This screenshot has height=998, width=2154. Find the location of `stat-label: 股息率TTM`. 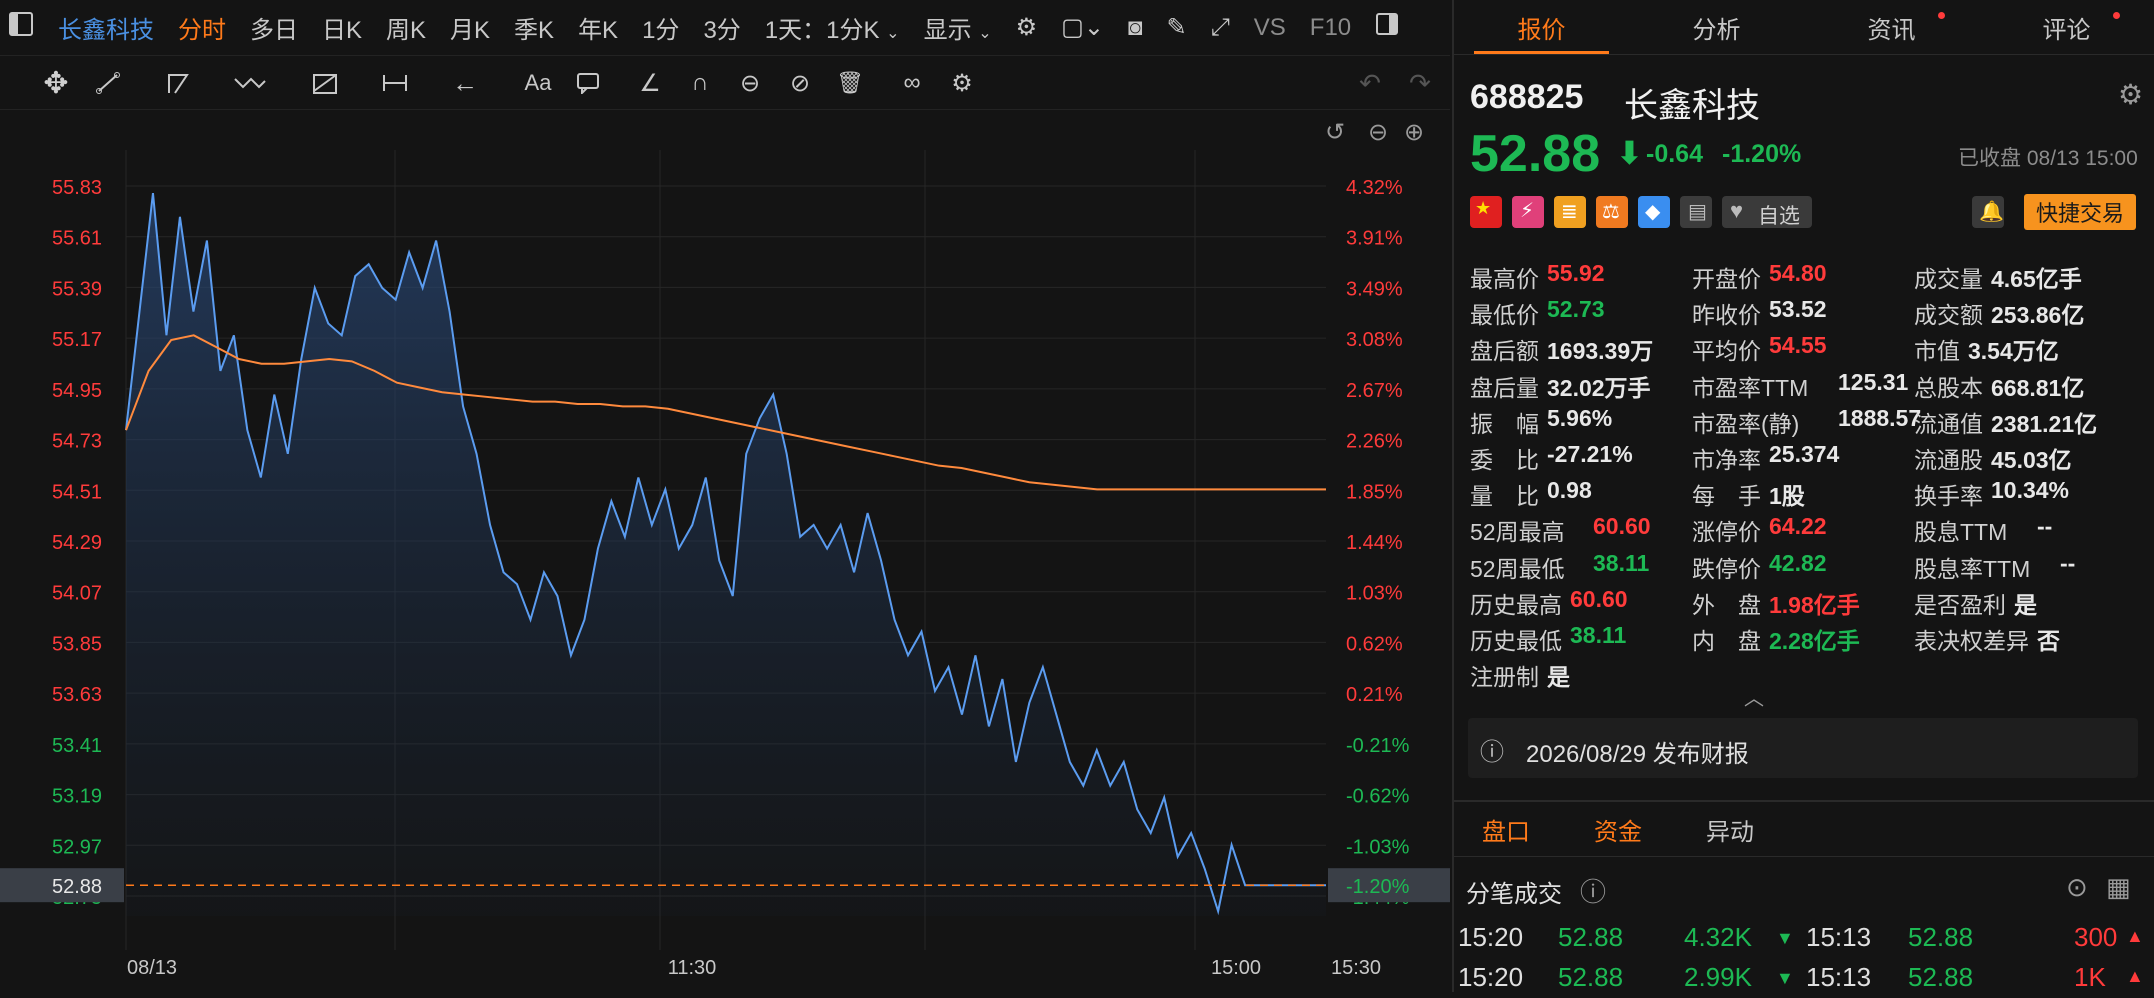

stat-label: 股息率TTM is located at coordinates (1972, 568).